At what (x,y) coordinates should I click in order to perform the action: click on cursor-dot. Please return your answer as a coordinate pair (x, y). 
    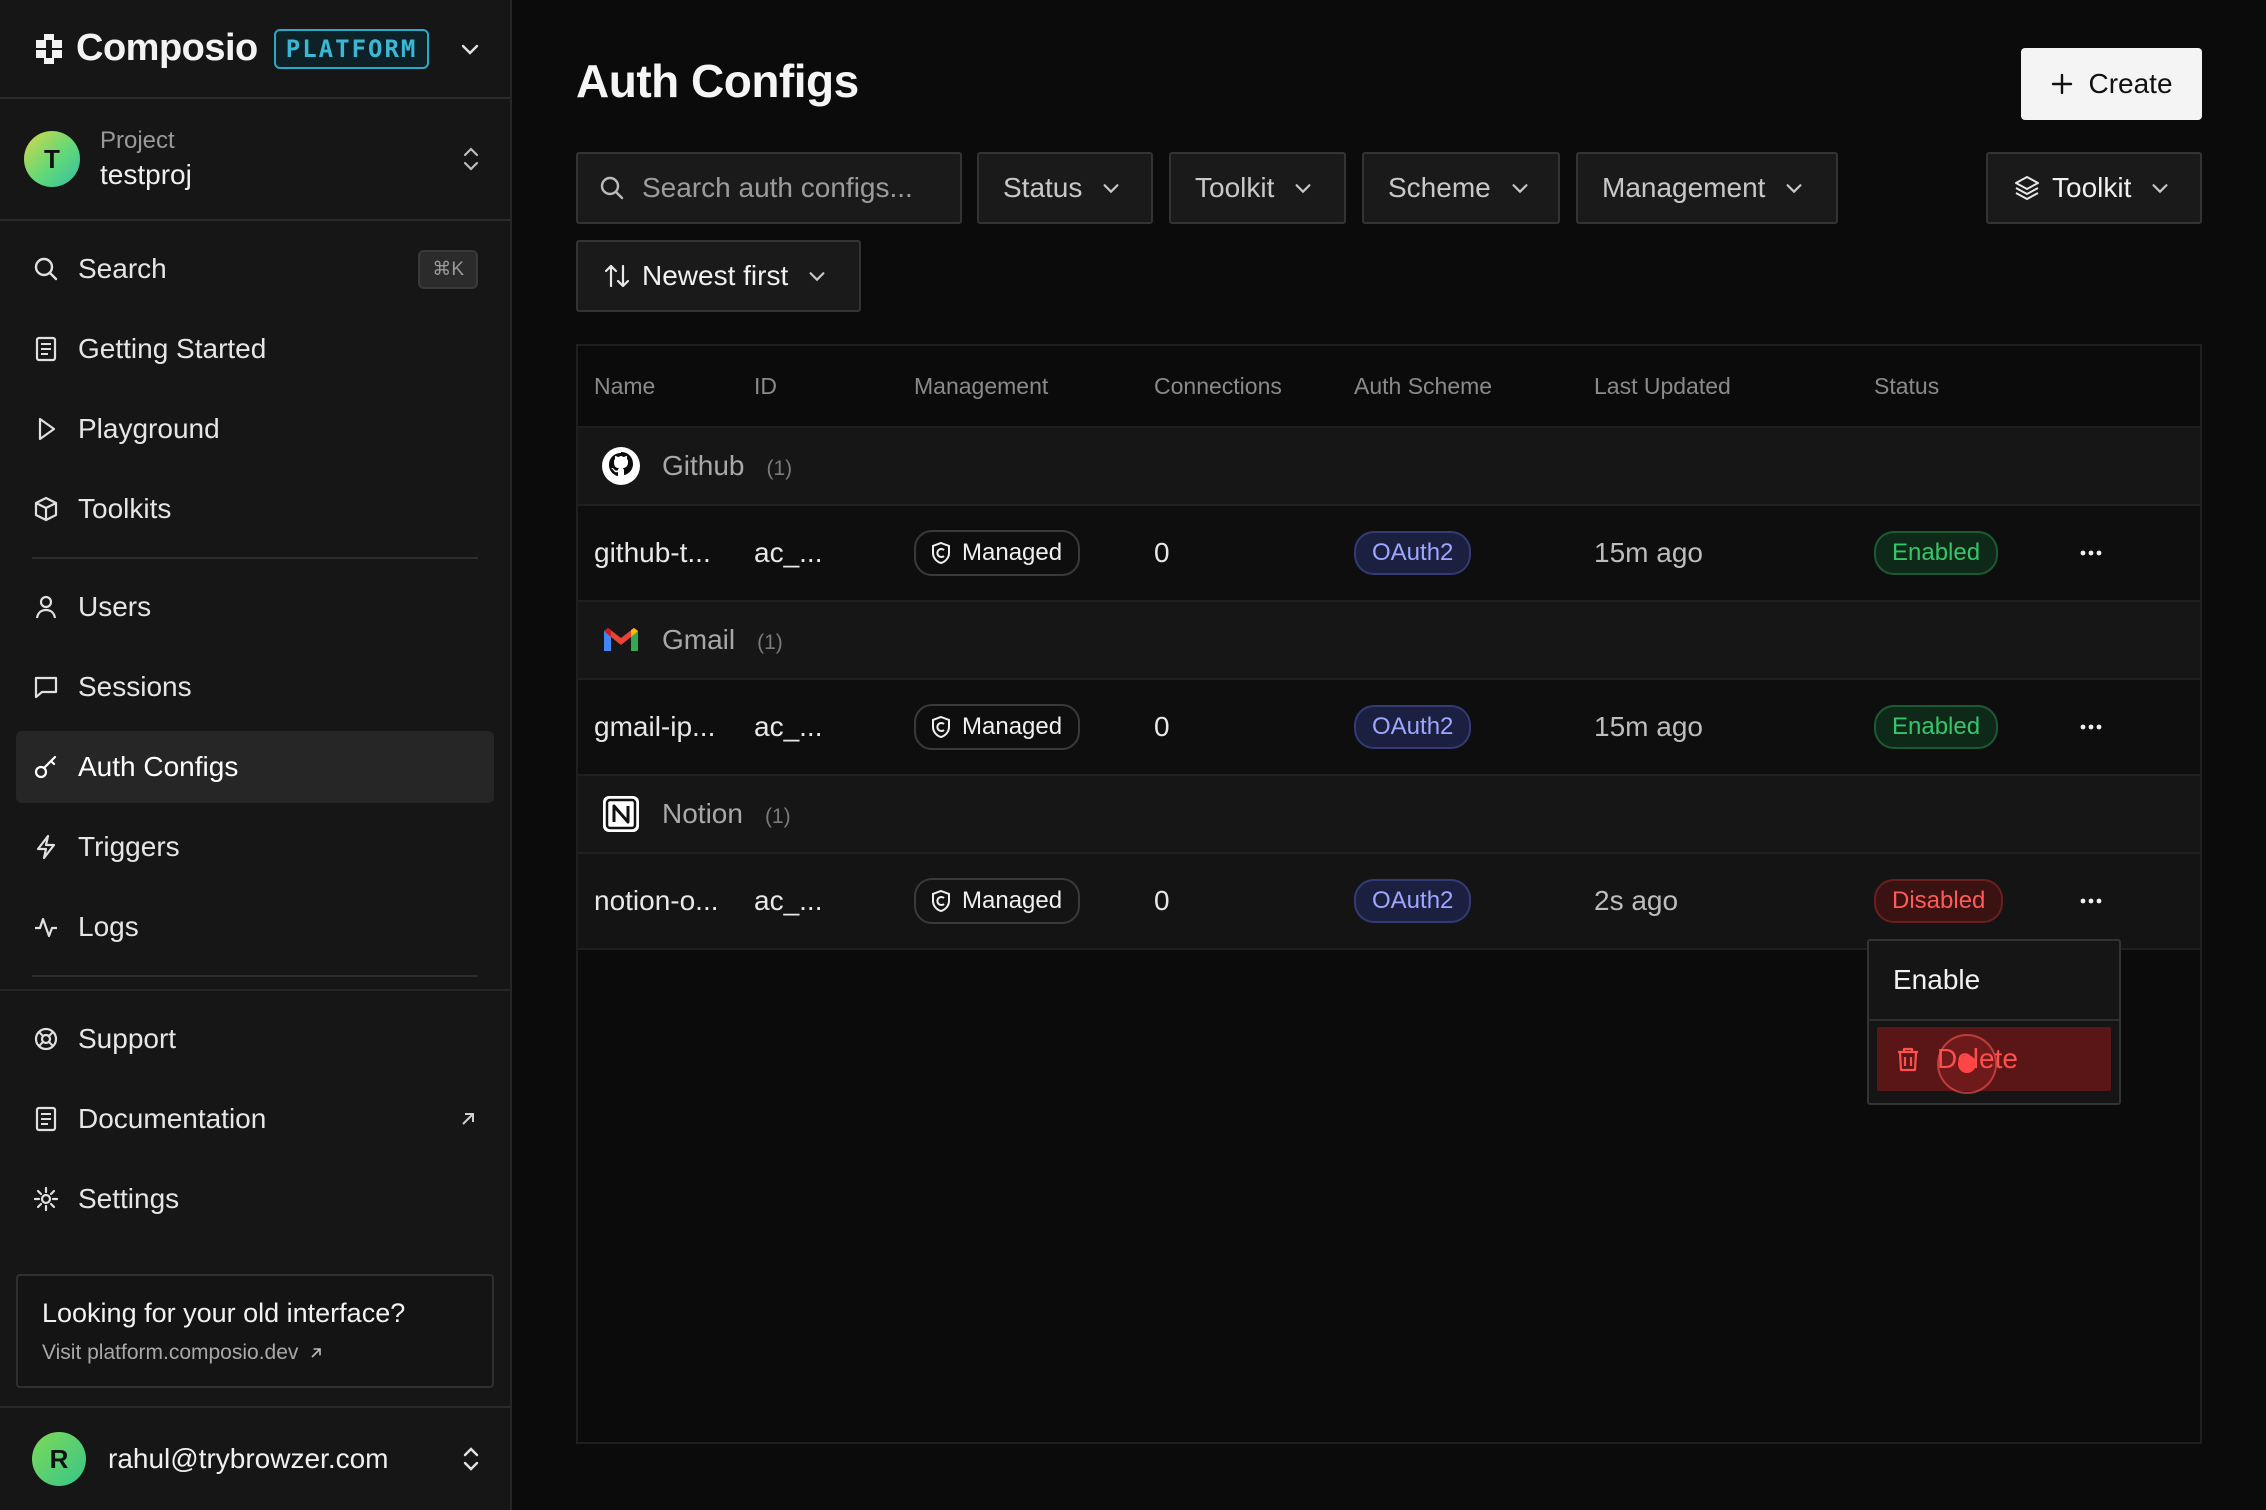
    Looking at the image, I should click on (1967, 1064).